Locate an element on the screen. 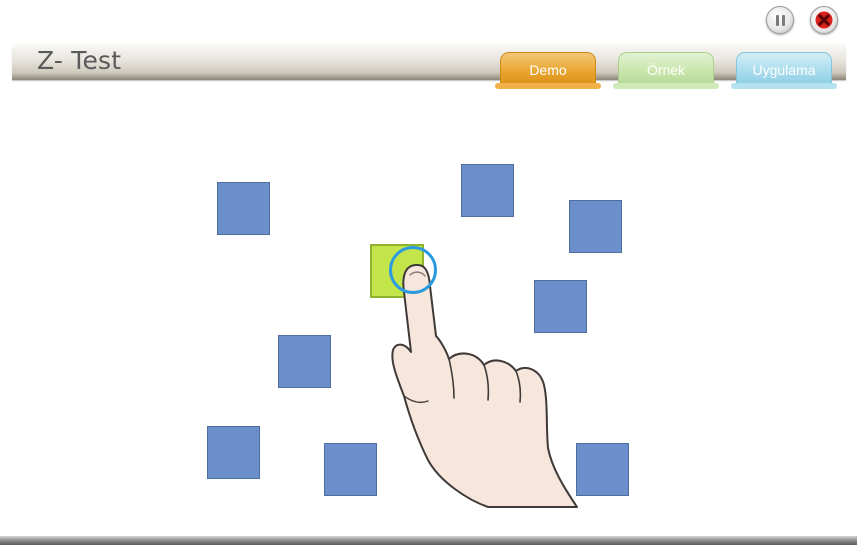  bottom-bar is located at coordinates (428, 540).